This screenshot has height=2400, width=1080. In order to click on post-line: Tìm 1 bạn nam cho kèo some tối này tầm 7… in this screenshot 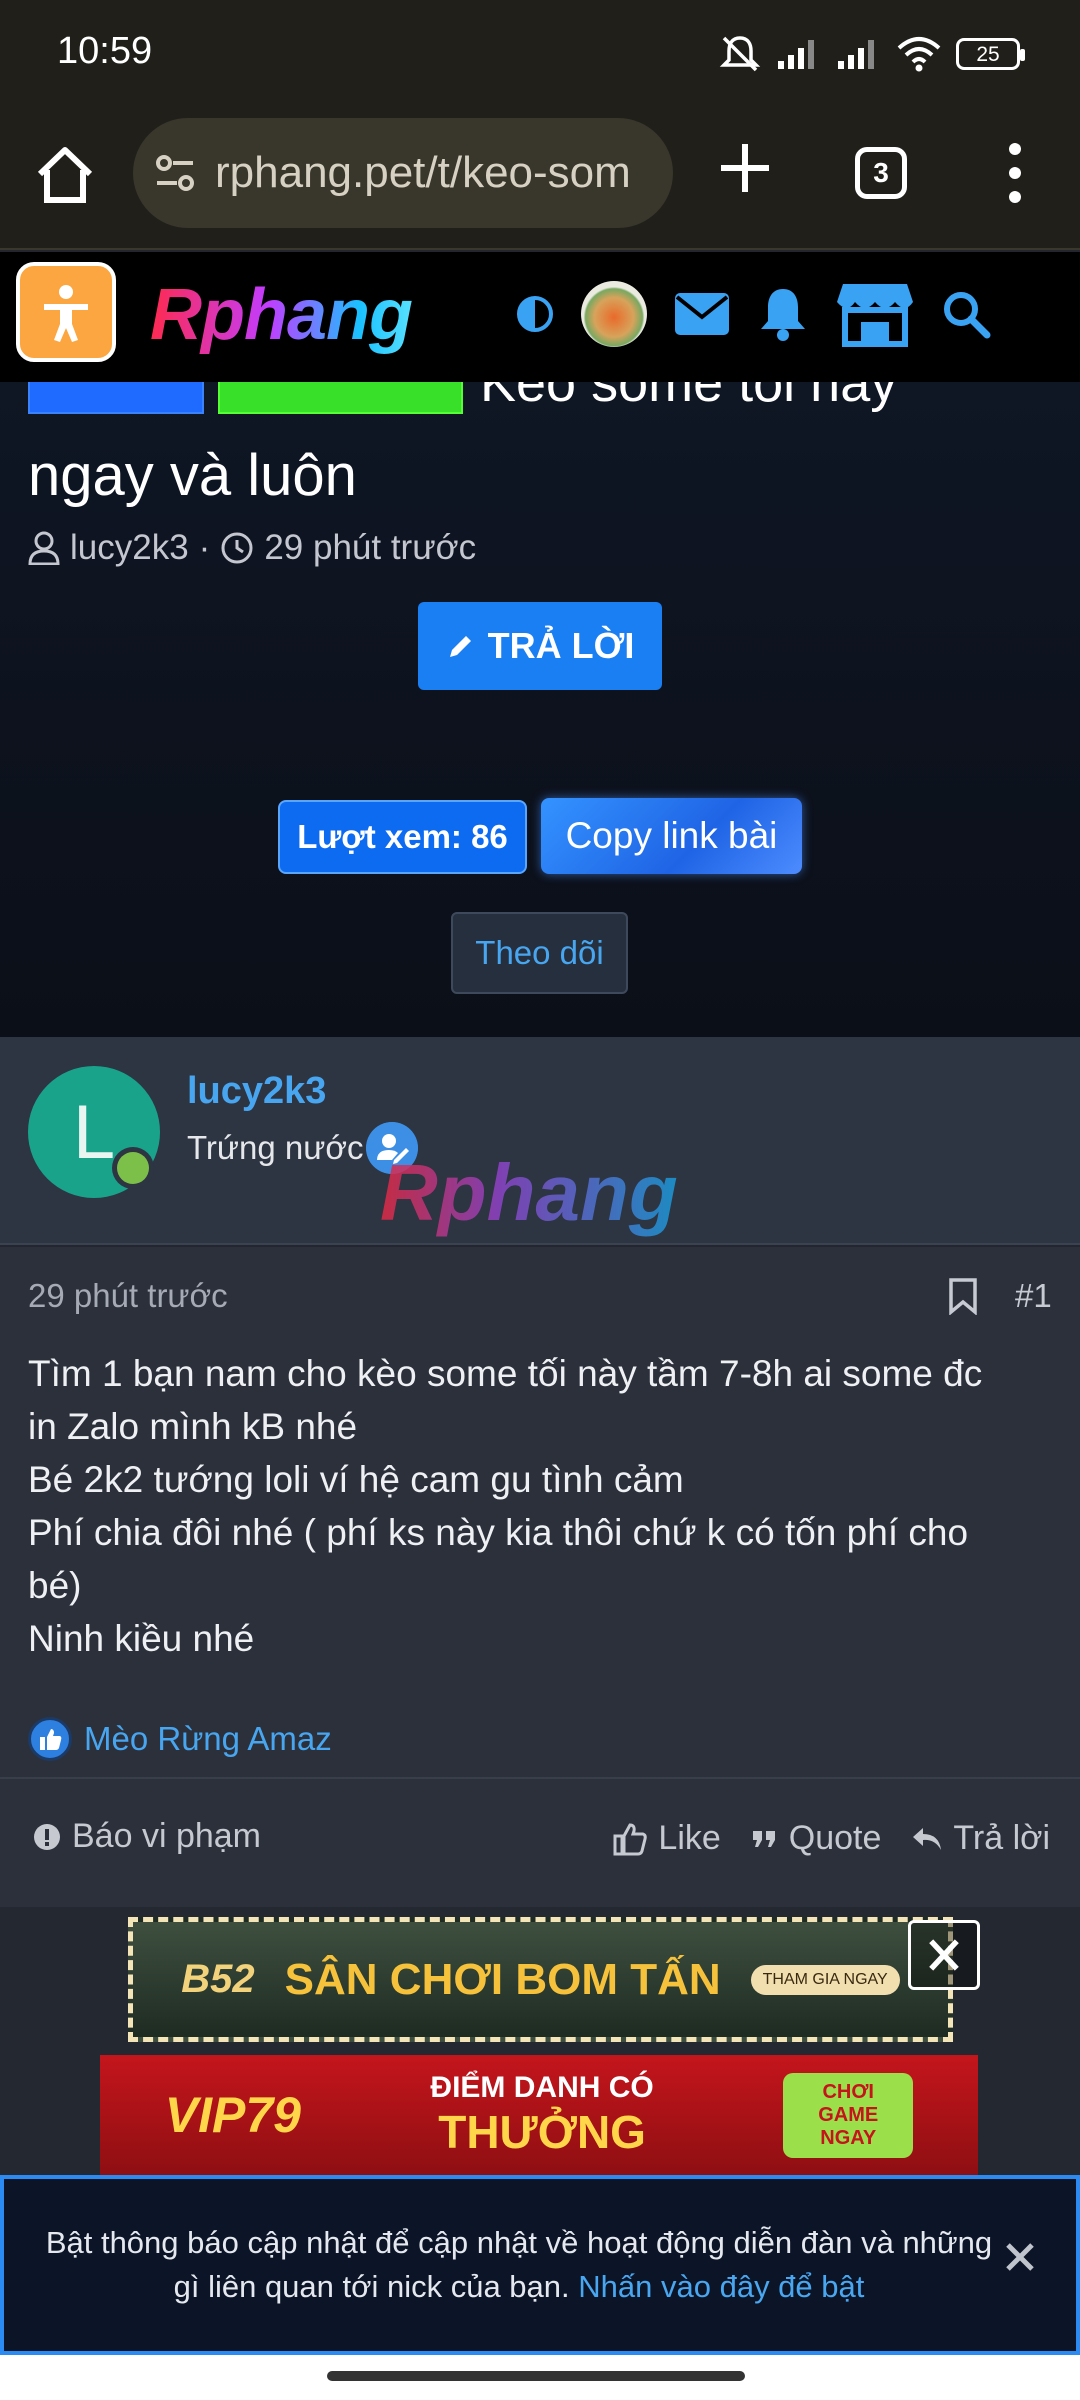, I will do `click(505, 1373)`.